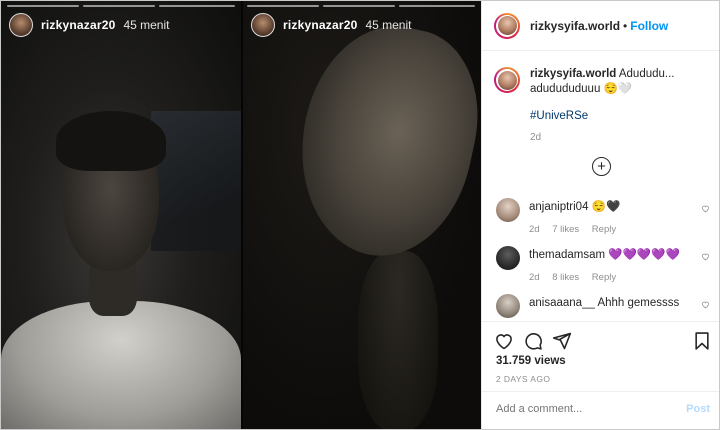 Image resolution: width=720 pixels, height=430 pixels. I want to click on post-date: 2 DAYS AGO, so click(523, 379).